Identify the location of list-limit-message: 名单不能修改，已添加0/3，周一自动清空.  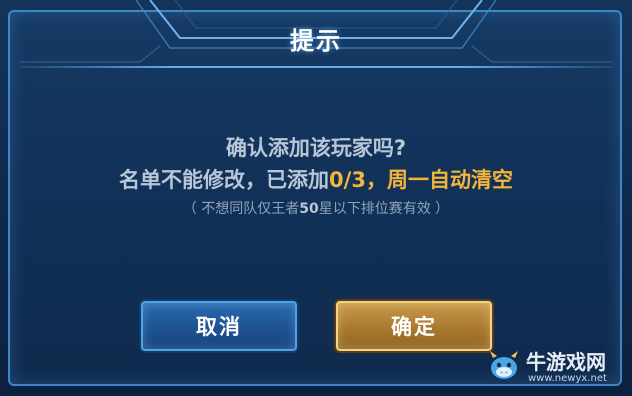
(316, 179).